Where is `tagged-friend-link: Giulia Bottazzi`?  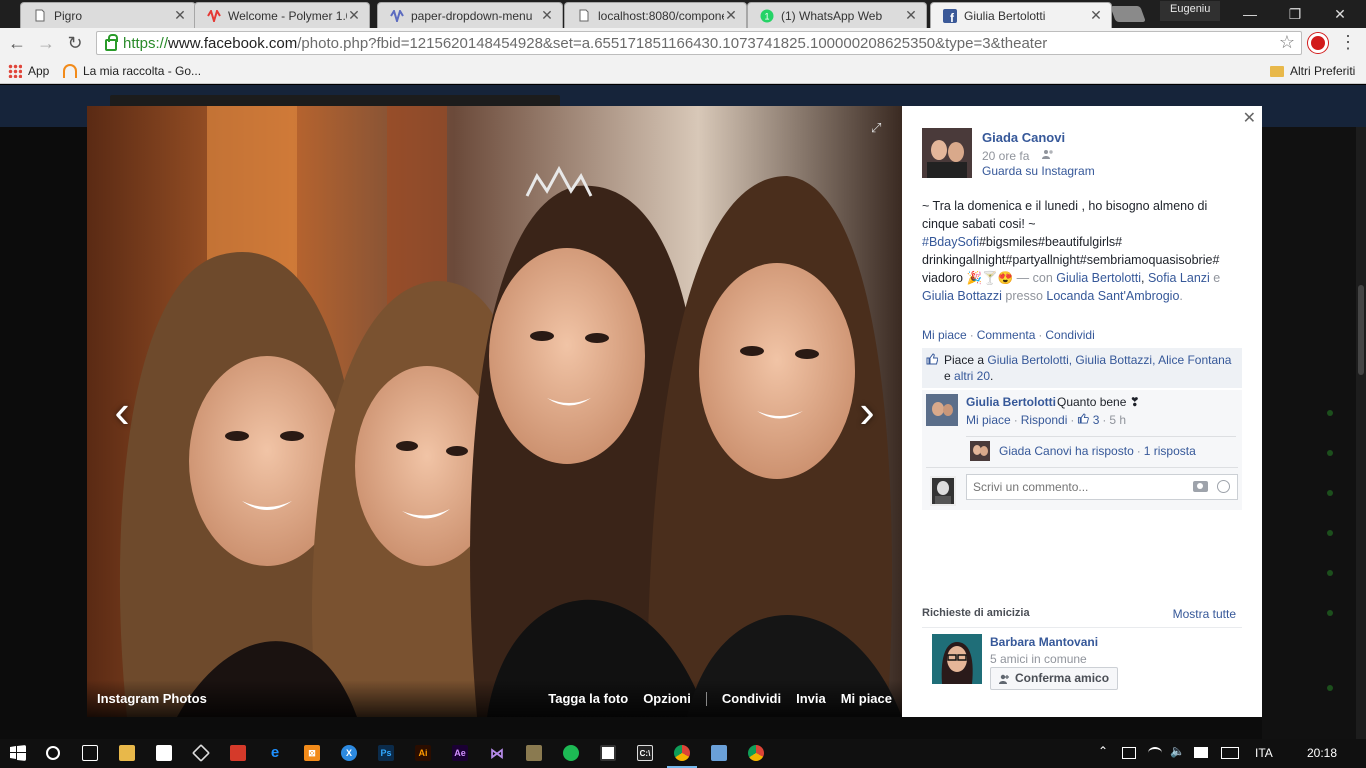 tagged-friend-link: Giulia Bottazzi is located at coordinates (962, 296).